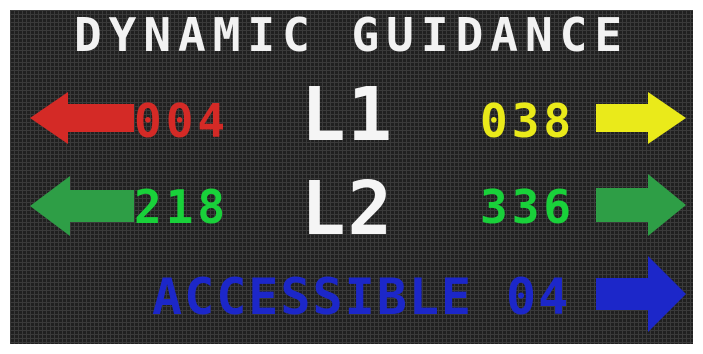 The height and width of the screenshot is (354, 703). Describe the element at coordinates (528, 121) in the screenshot. I see `l1-right-count: 038` at that location.